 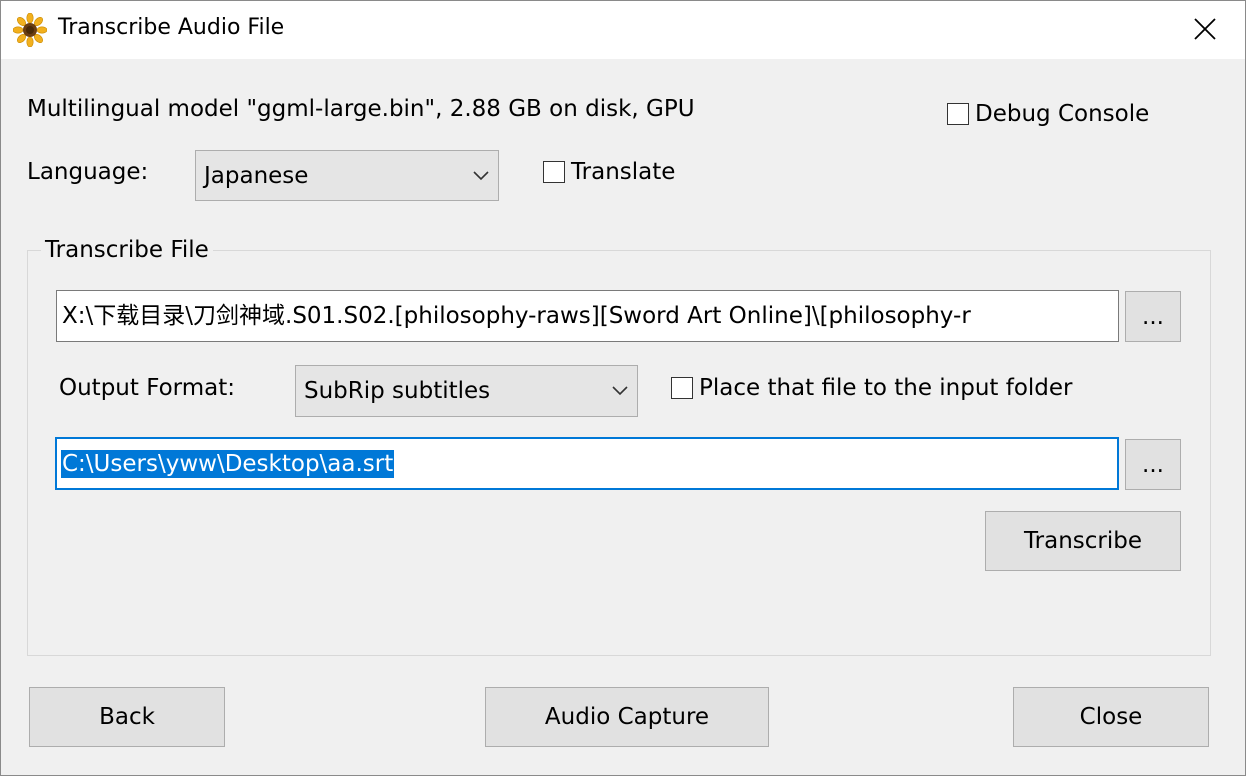 I want to click on output-format-select: SubRip subtitles, so click(x=466, y=391).